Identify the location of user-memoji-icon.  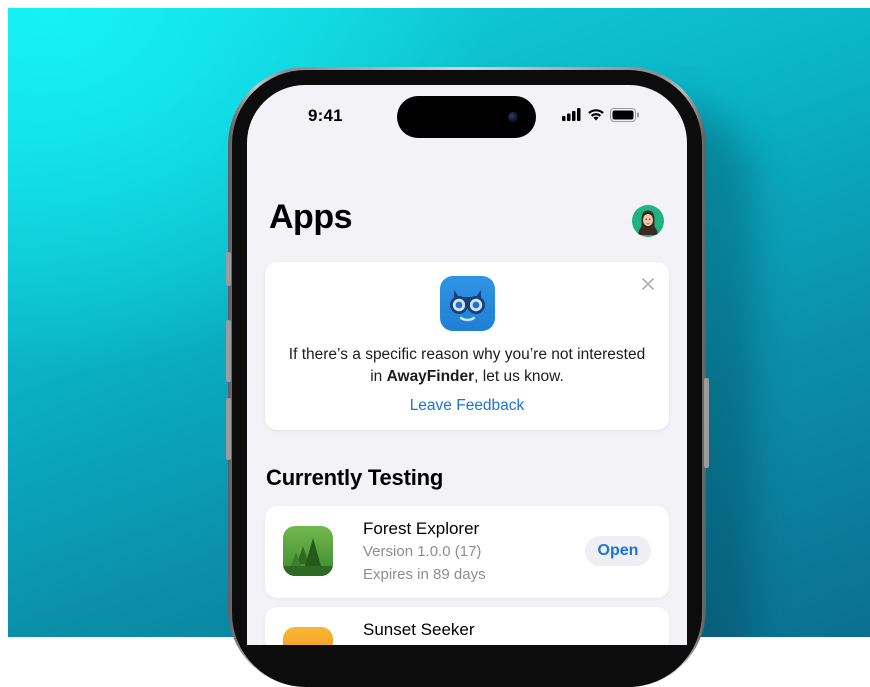
(648, 222).